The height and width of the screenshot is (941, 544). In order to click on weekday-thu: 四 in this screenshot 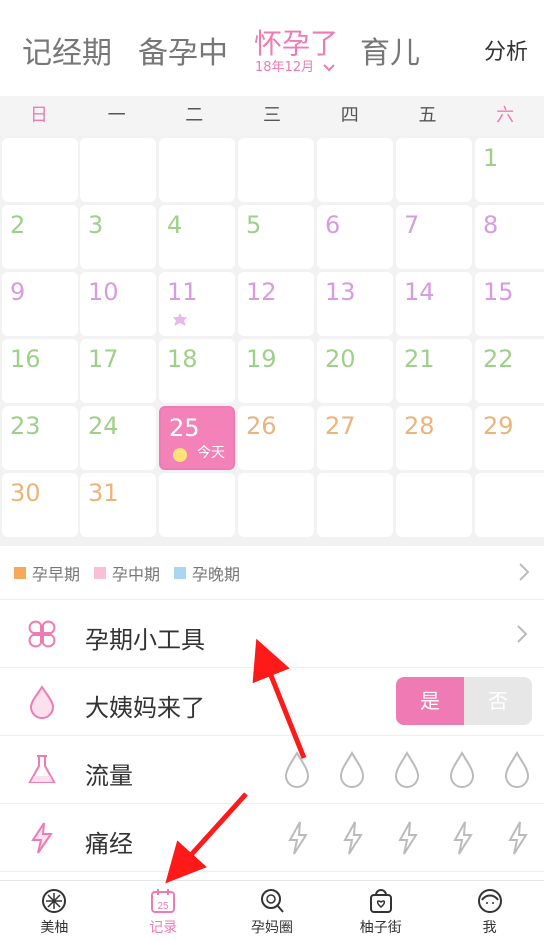, I will do `click(349, 115)`.